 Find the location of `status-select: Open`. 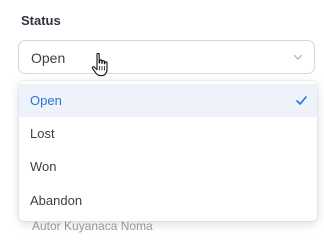

status-select: Open is located at coordinates (166, 57).